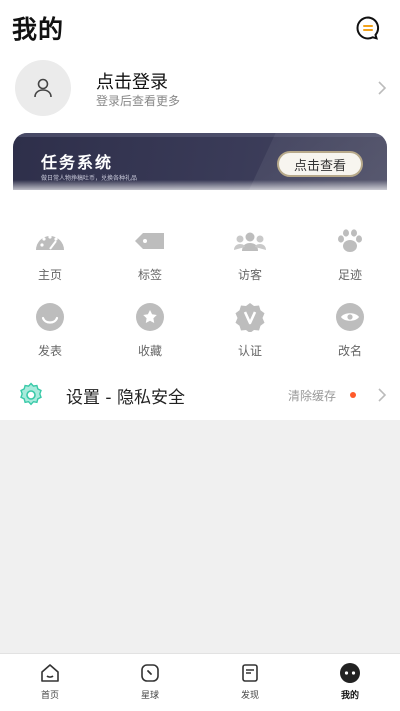 This screenshot has width=400, height=711. I want to click on bottom-tab-bar: 首页 星球 发现 我的, so click(200, 682).